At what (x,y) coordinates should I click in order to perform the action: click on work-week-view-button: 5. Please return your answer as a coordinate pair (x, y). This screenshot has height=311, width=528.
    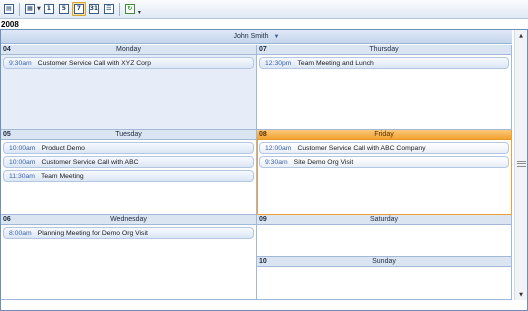
    Looking at the image, I should click on (64, 9).